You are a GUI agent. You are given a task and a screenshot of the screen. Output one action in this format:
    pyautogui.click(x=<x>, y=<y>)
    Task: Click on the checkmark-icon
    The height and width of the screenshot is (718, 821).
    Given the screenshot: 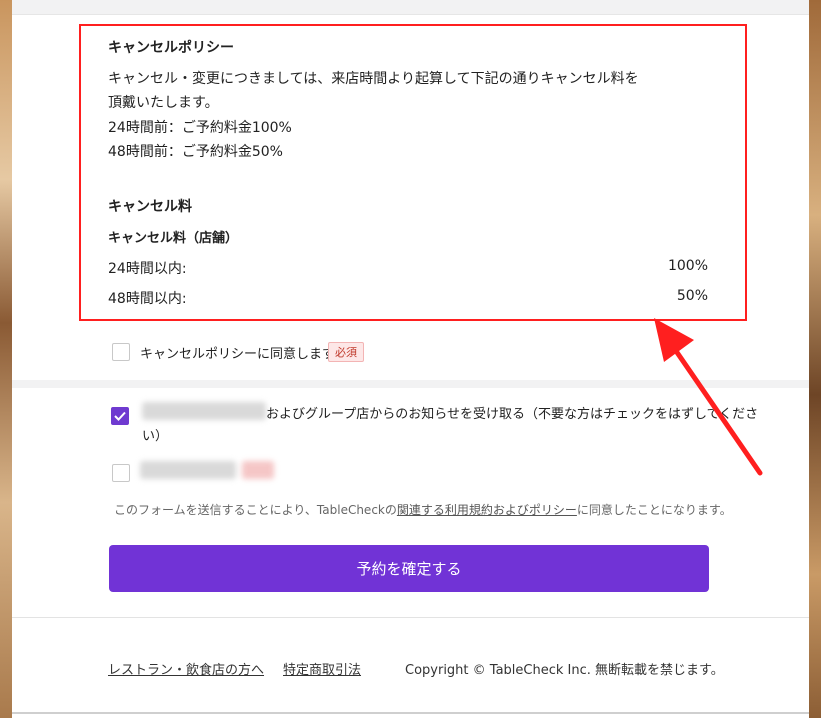 What is the action you would take?
    pyautogui.click(x=120, y=416)
    